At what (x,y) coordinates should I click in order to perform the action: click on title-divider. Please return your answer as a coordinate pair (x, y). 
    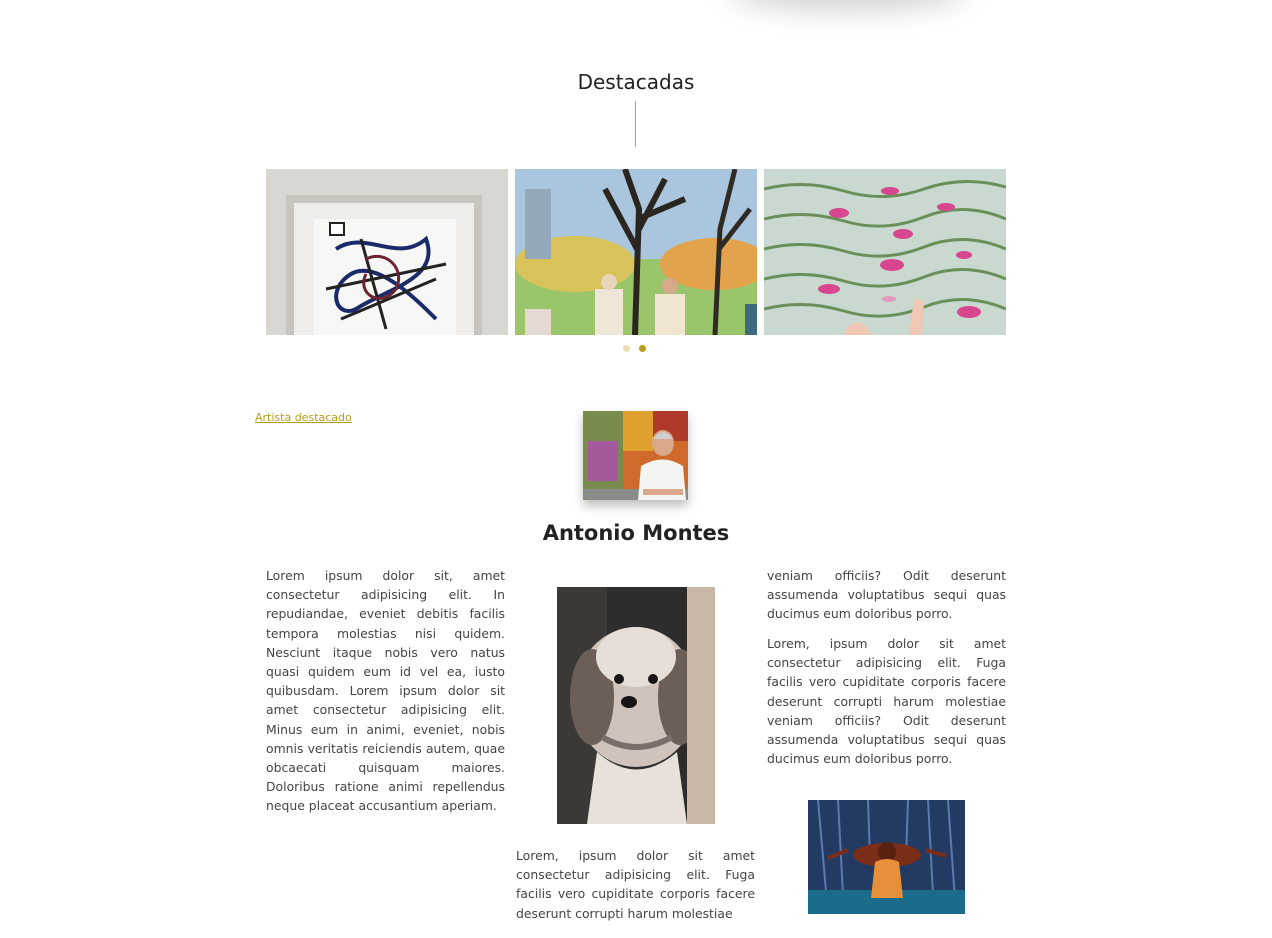
    Looking at the image, I should click on (635, 124).